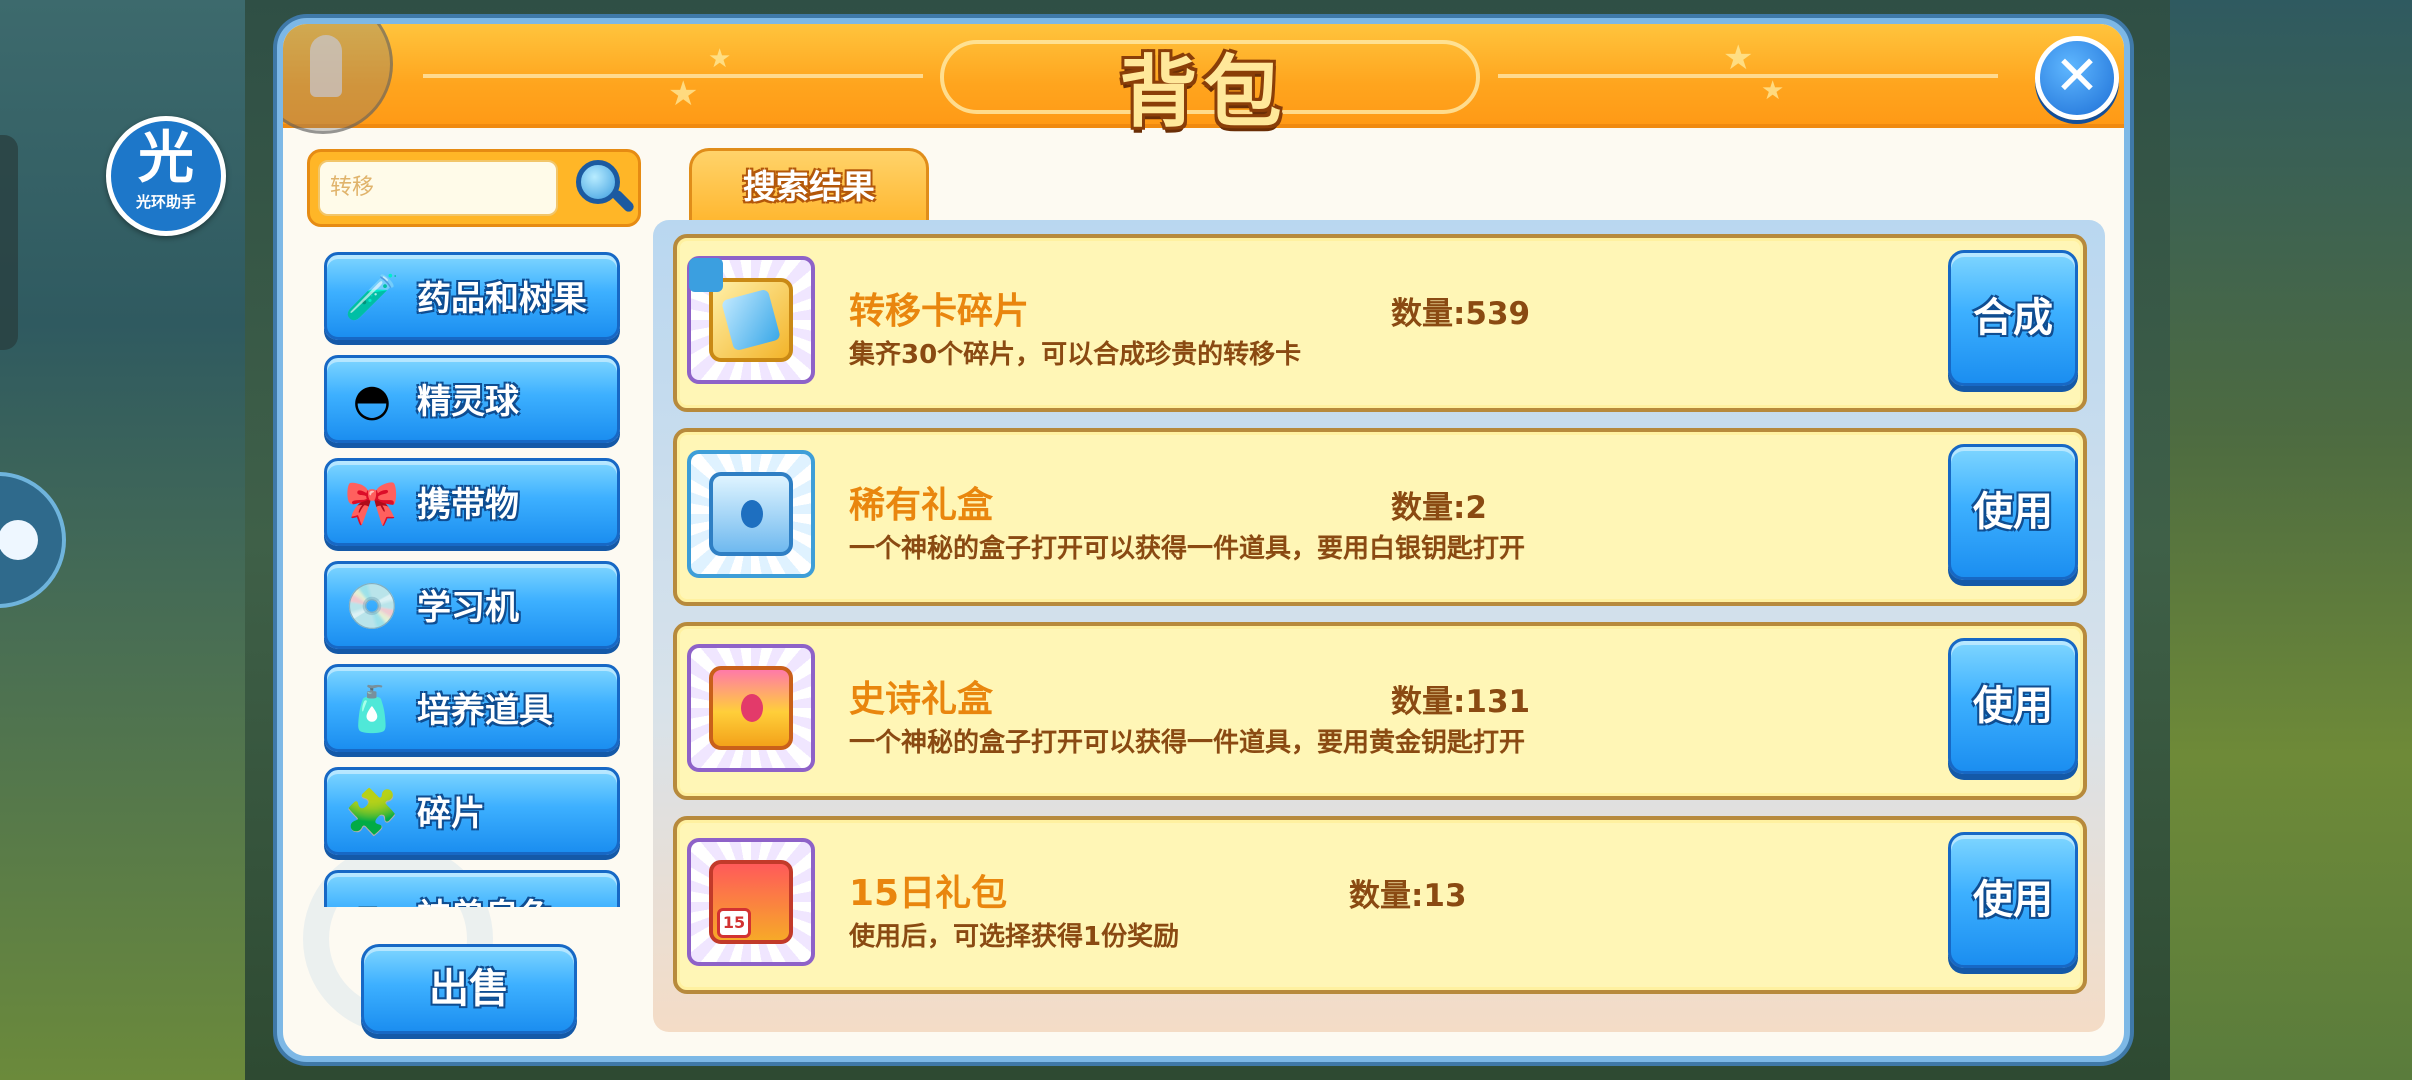 The image size is (2412, 1080). Describe the element at coordinates (921, 505) in the screenshot. I see `item-name: 稀有礼盒` at that location.